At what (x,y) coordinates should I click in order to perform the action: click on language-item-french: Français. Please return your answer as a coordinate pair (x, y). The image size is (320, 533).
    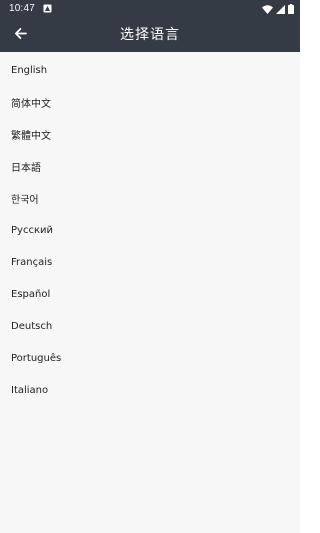
    Looking at the image, I should click on (150, 262).